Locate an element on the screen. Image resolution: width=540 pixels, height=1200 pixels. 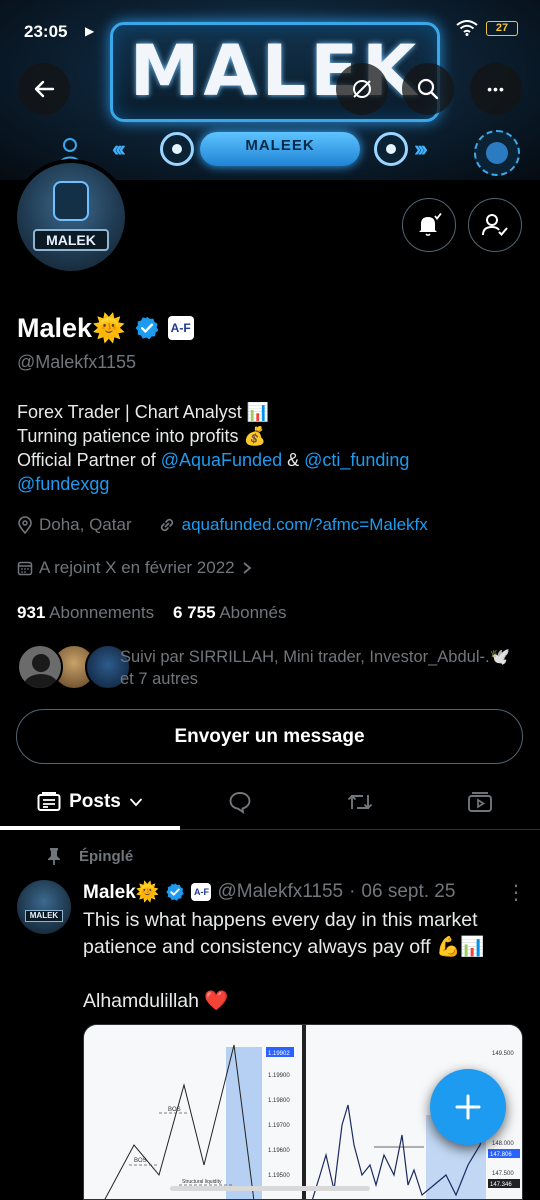
banner-chevrons-left: ‹‹‹ is located at coordinates (119, 148).